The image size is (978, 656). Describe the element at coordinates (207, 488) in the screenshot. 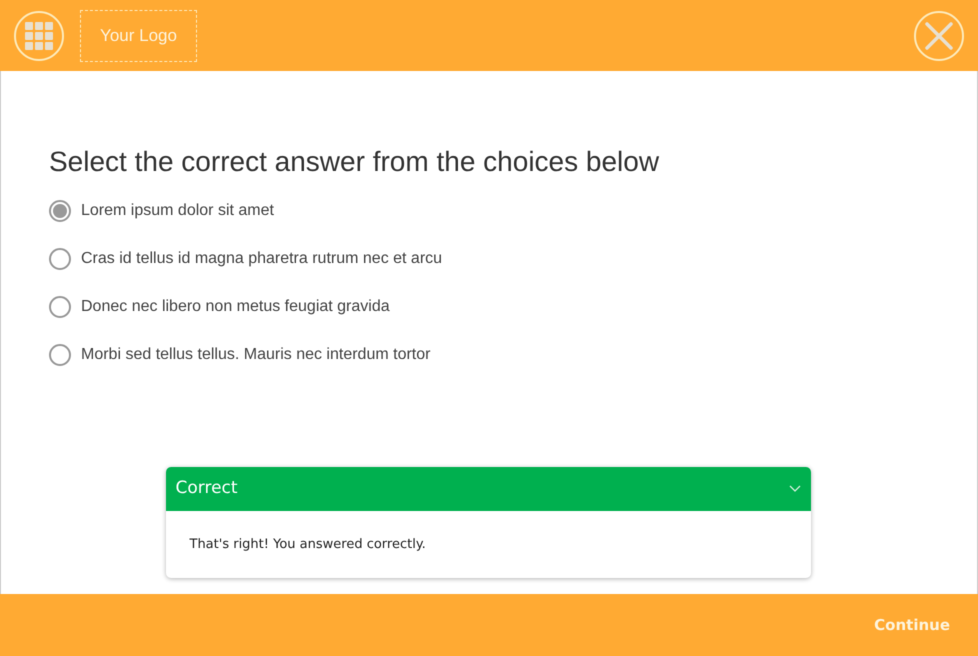

I see `feedback-title: Correct` at that location.